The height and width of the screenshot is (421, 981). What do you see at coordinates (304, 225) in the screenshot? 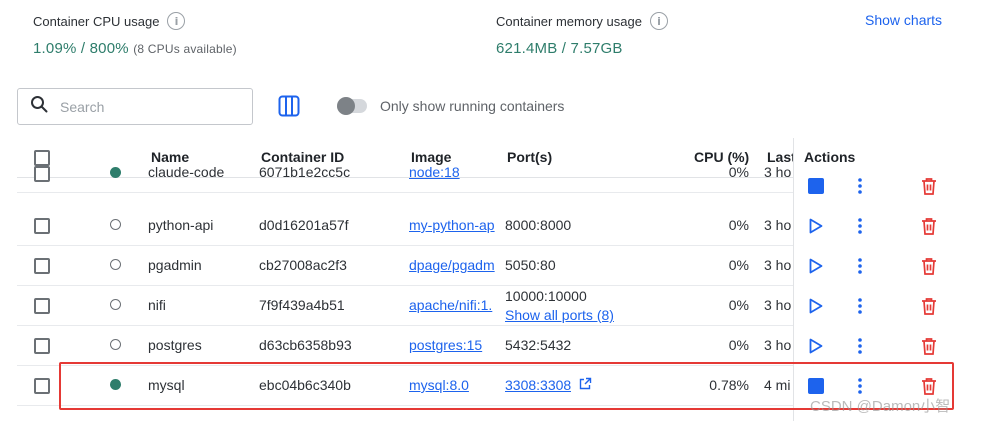
I see `container-id: d0d16201a57f` at bounding box center [304, 225].